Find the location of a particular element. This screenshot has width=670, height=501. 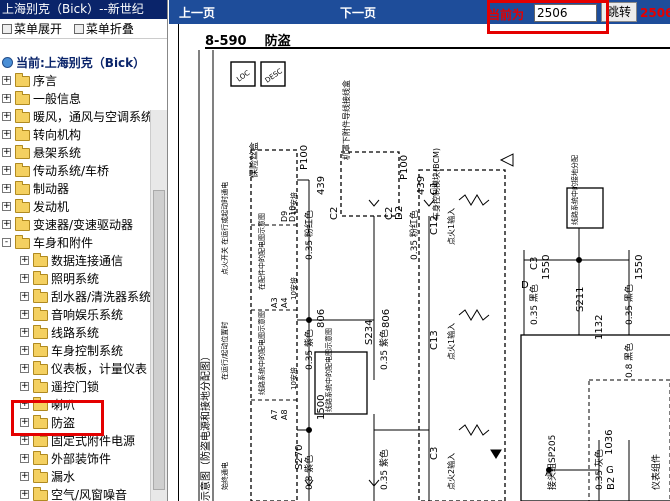

tree-item: + 刮水器/清洗器系统 is located at coordinates (83, 297).